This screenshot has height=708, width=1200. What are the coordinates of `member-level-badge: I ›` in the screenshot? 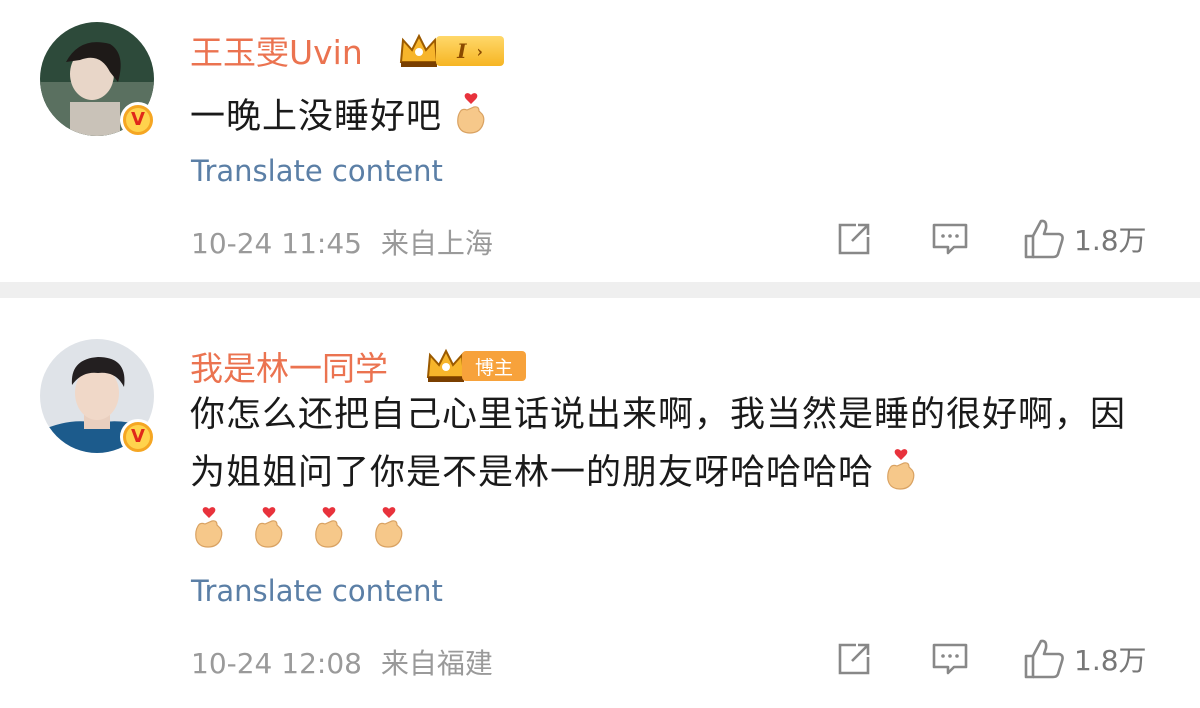 It's located at (470, 51).